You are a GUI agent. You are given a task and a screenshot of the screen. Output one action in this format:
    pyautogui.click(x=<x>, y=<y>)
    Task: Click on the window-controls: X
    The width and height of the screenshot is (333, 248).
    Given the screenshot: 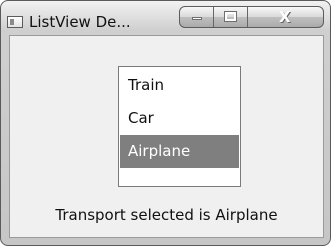 What is the action you would take?
    pyautogui.click(x=251, y=17)
    